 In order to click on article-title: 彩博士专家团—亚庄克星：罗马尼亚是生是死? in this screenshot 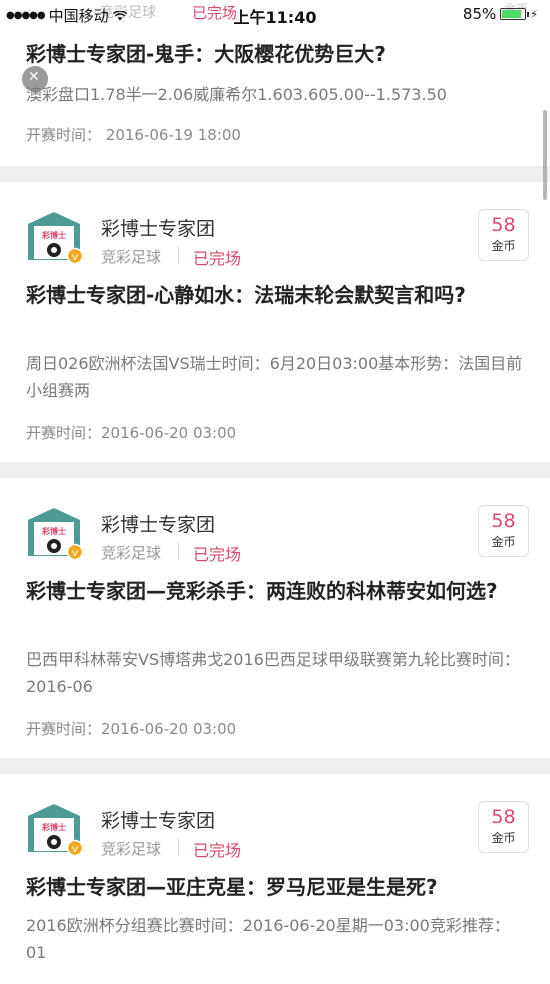, I will do `click(277, 887)`.